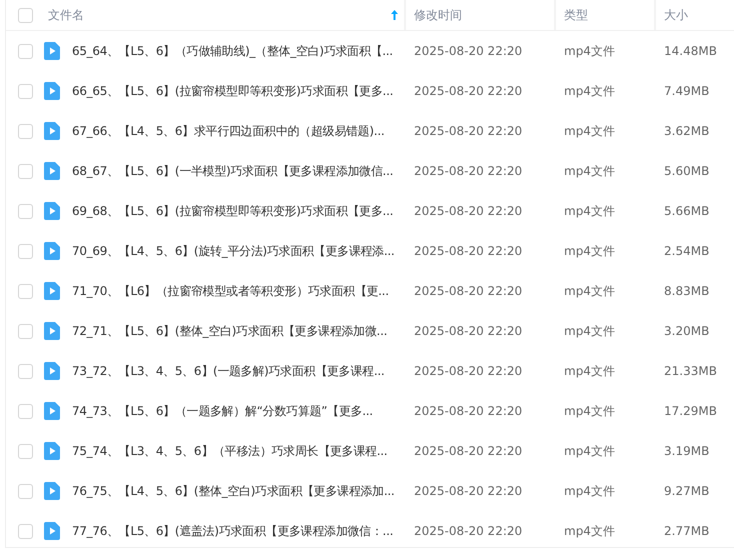  What do you see at coordinates (690, 371) in the screenshot?
I see `file-size: 21.33MB` at bounding box center [690, 371].